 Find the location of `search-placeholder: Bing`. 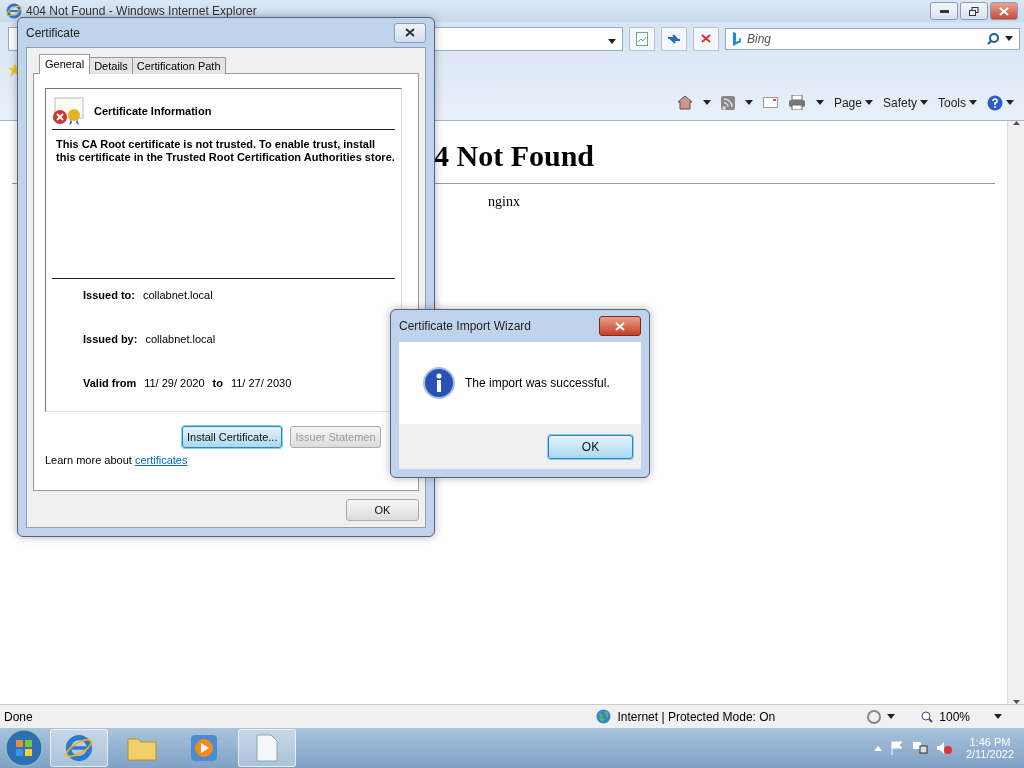

search-placeholder: Bing is located at coordinates (759, 38).